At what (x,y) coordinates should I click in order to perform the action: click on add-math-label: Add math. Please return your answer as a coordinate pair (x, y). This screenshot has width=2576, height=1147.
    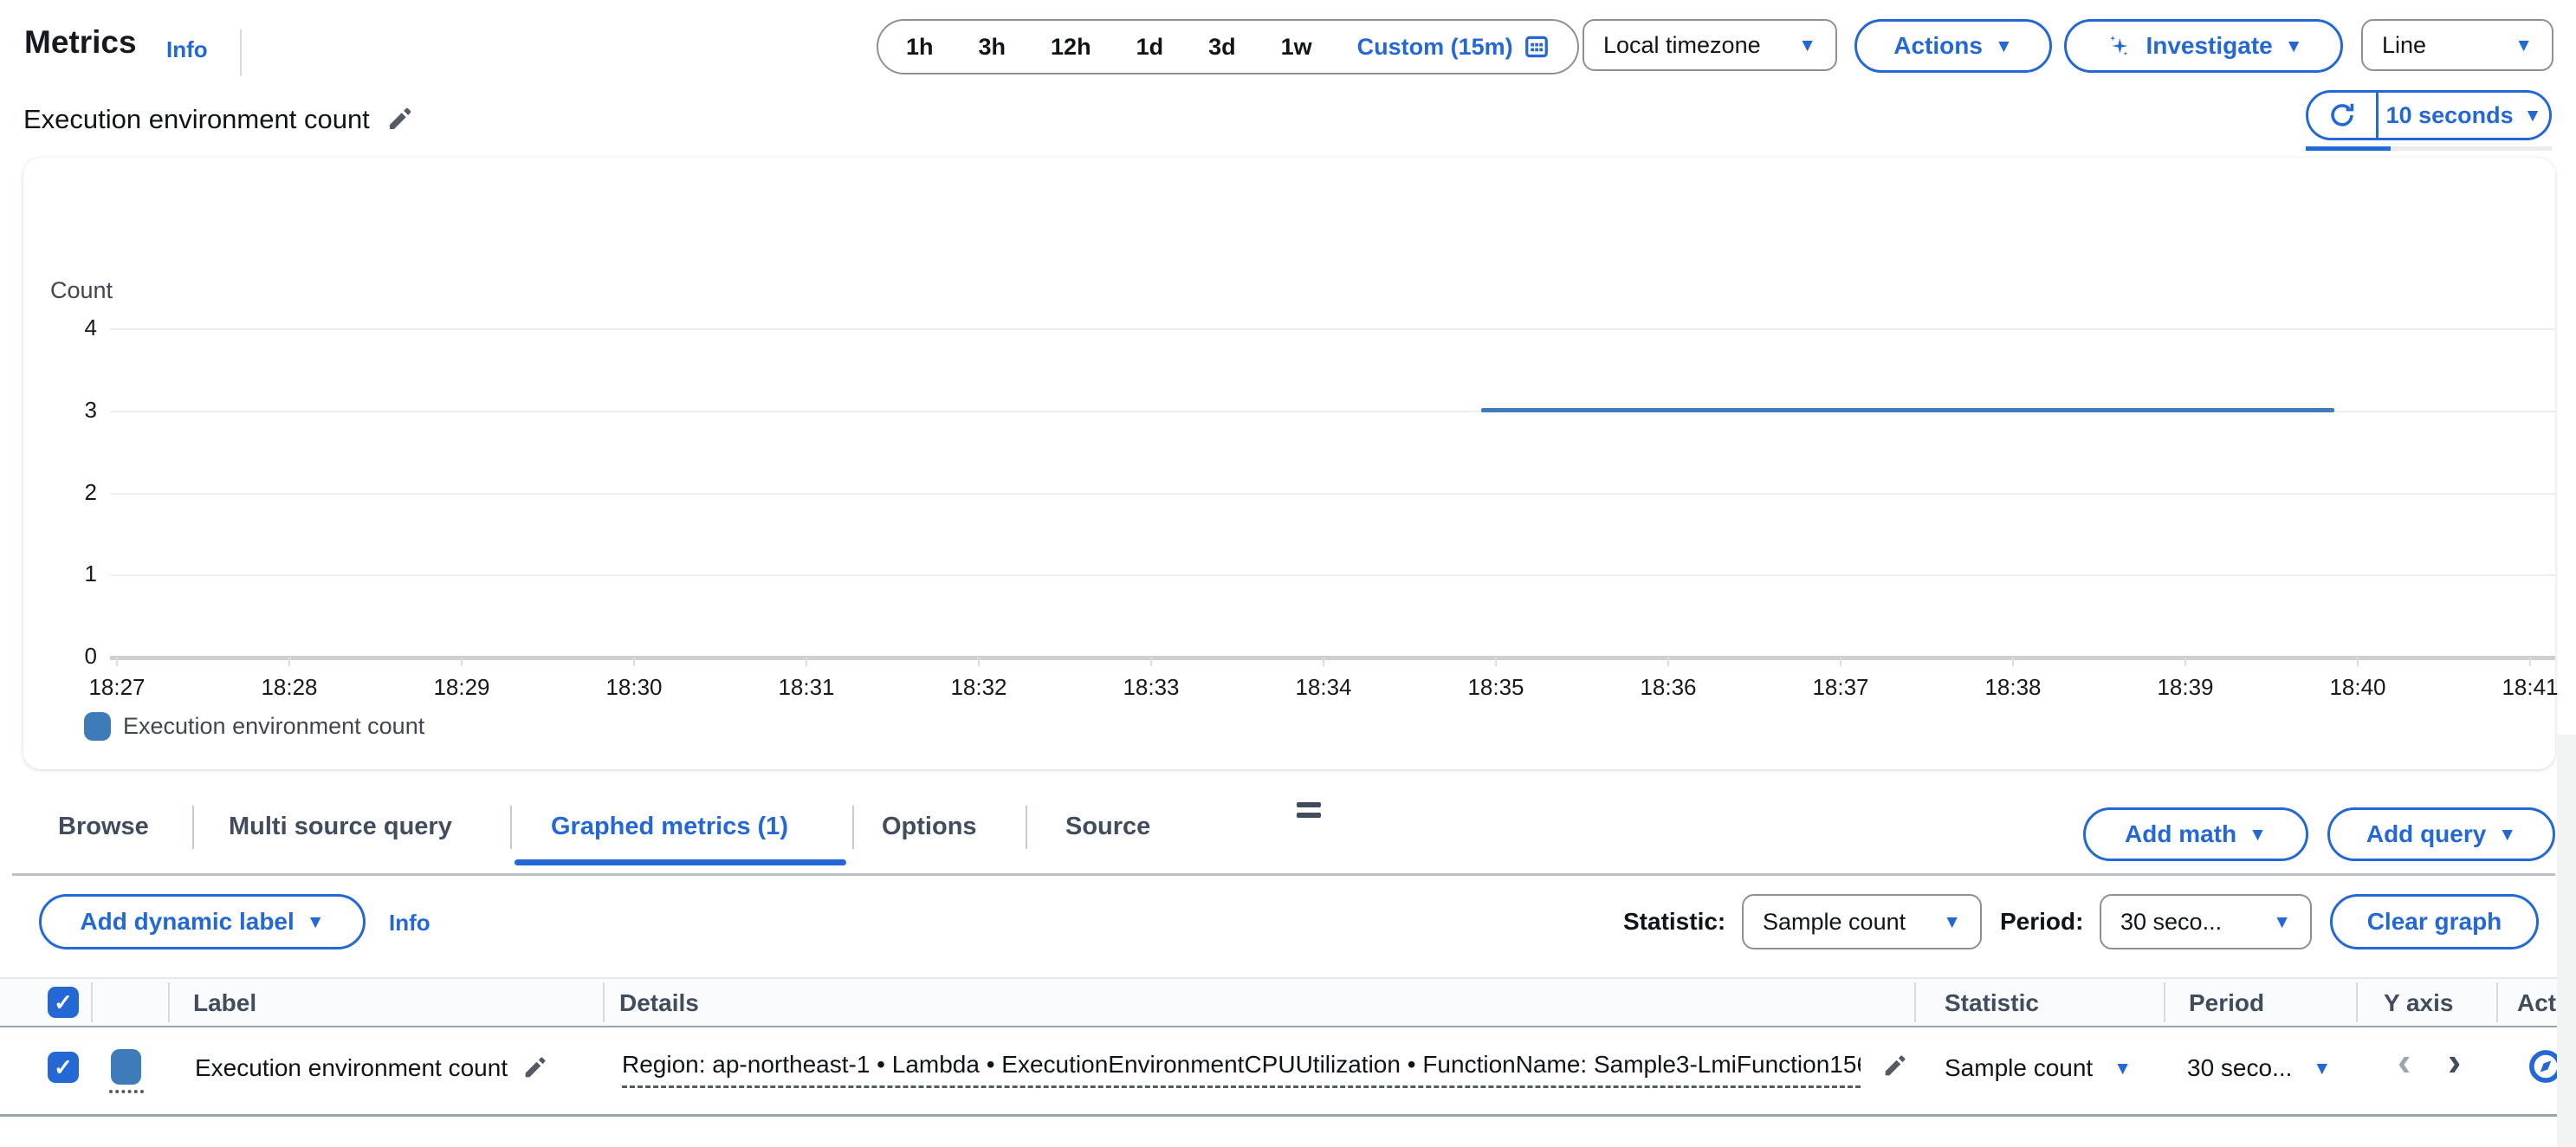
    Looking at the image, I should click on (2181, 833).